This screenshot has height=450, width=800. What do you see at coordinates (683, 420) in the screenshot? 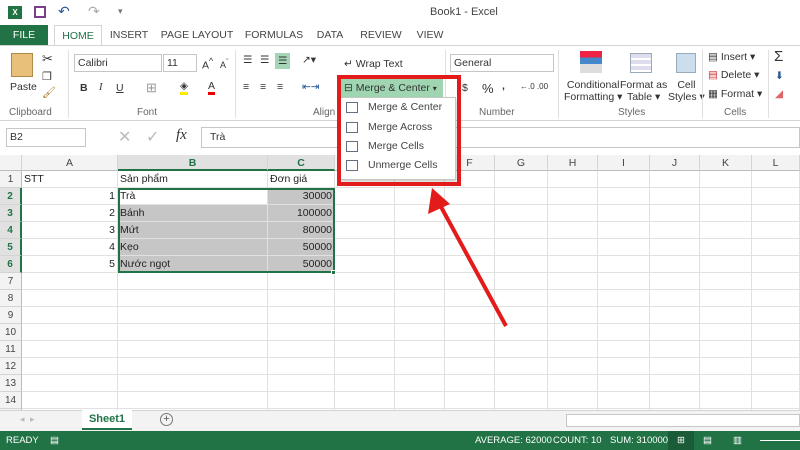
I see `horizontal-scrollbar` at bounding box center [683, 420].